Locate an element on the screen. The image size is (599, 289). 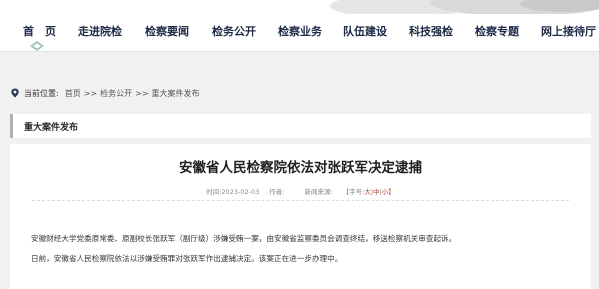
breadcrumb-label: 当前位置: is located at coordinates (41, 93).